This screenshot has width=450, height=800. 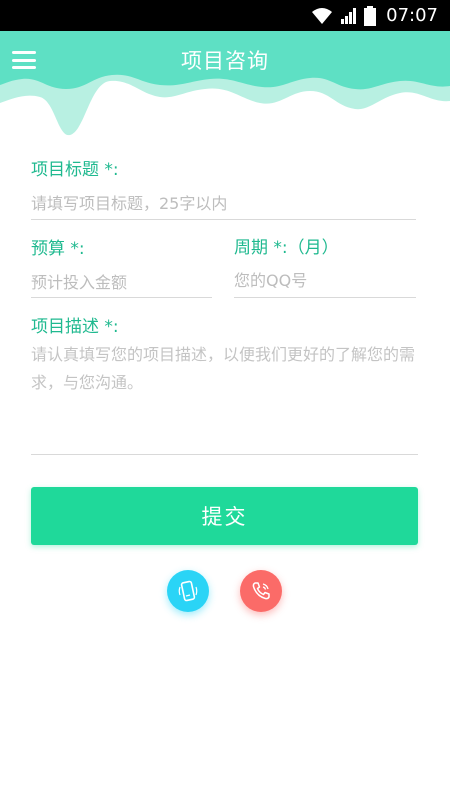 I want to click on budget-label: 预算 *:, so click(x=58, y=249).